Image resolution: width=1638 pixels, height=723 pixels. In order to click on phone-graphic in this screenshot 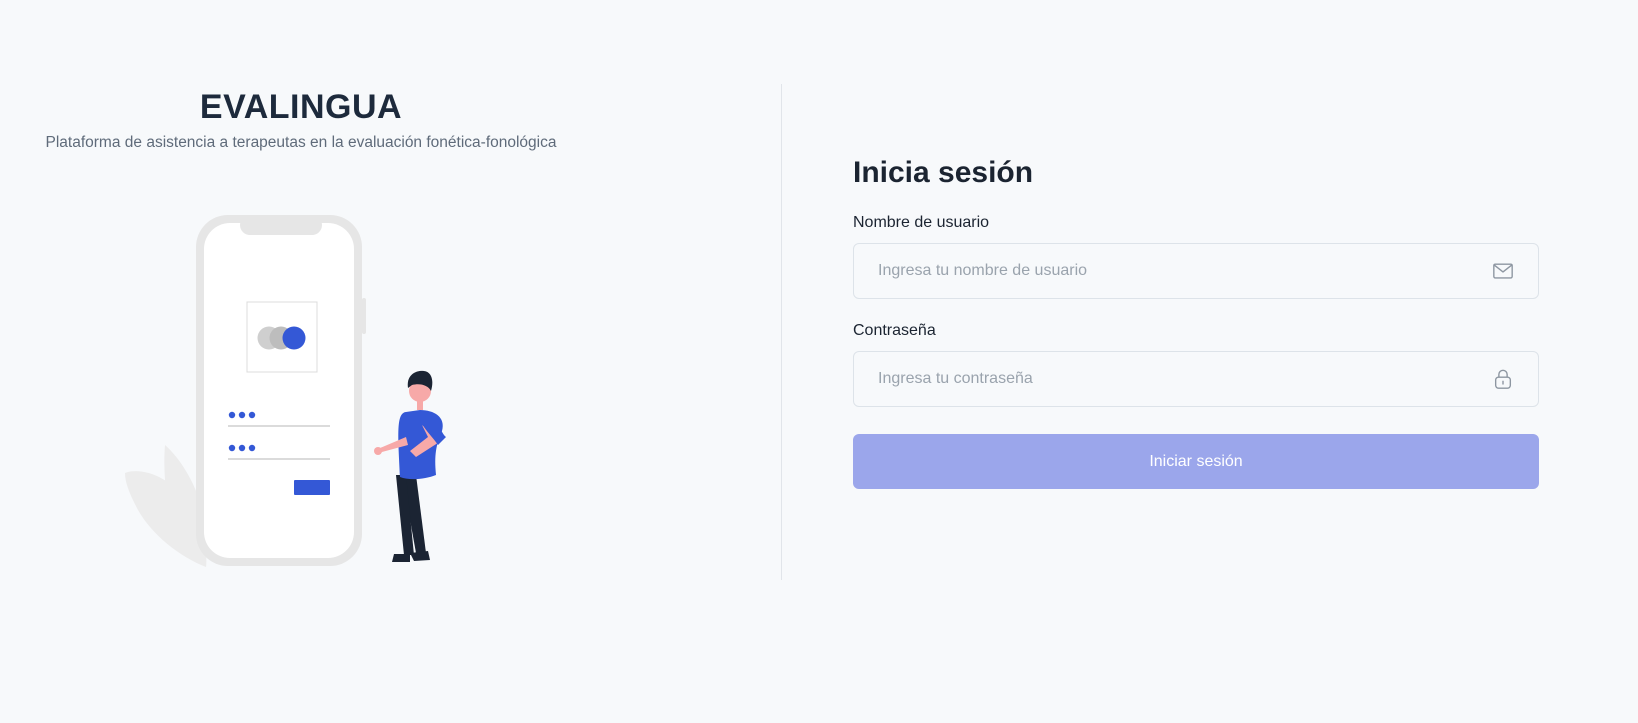, I will do `click(281, 390)`.